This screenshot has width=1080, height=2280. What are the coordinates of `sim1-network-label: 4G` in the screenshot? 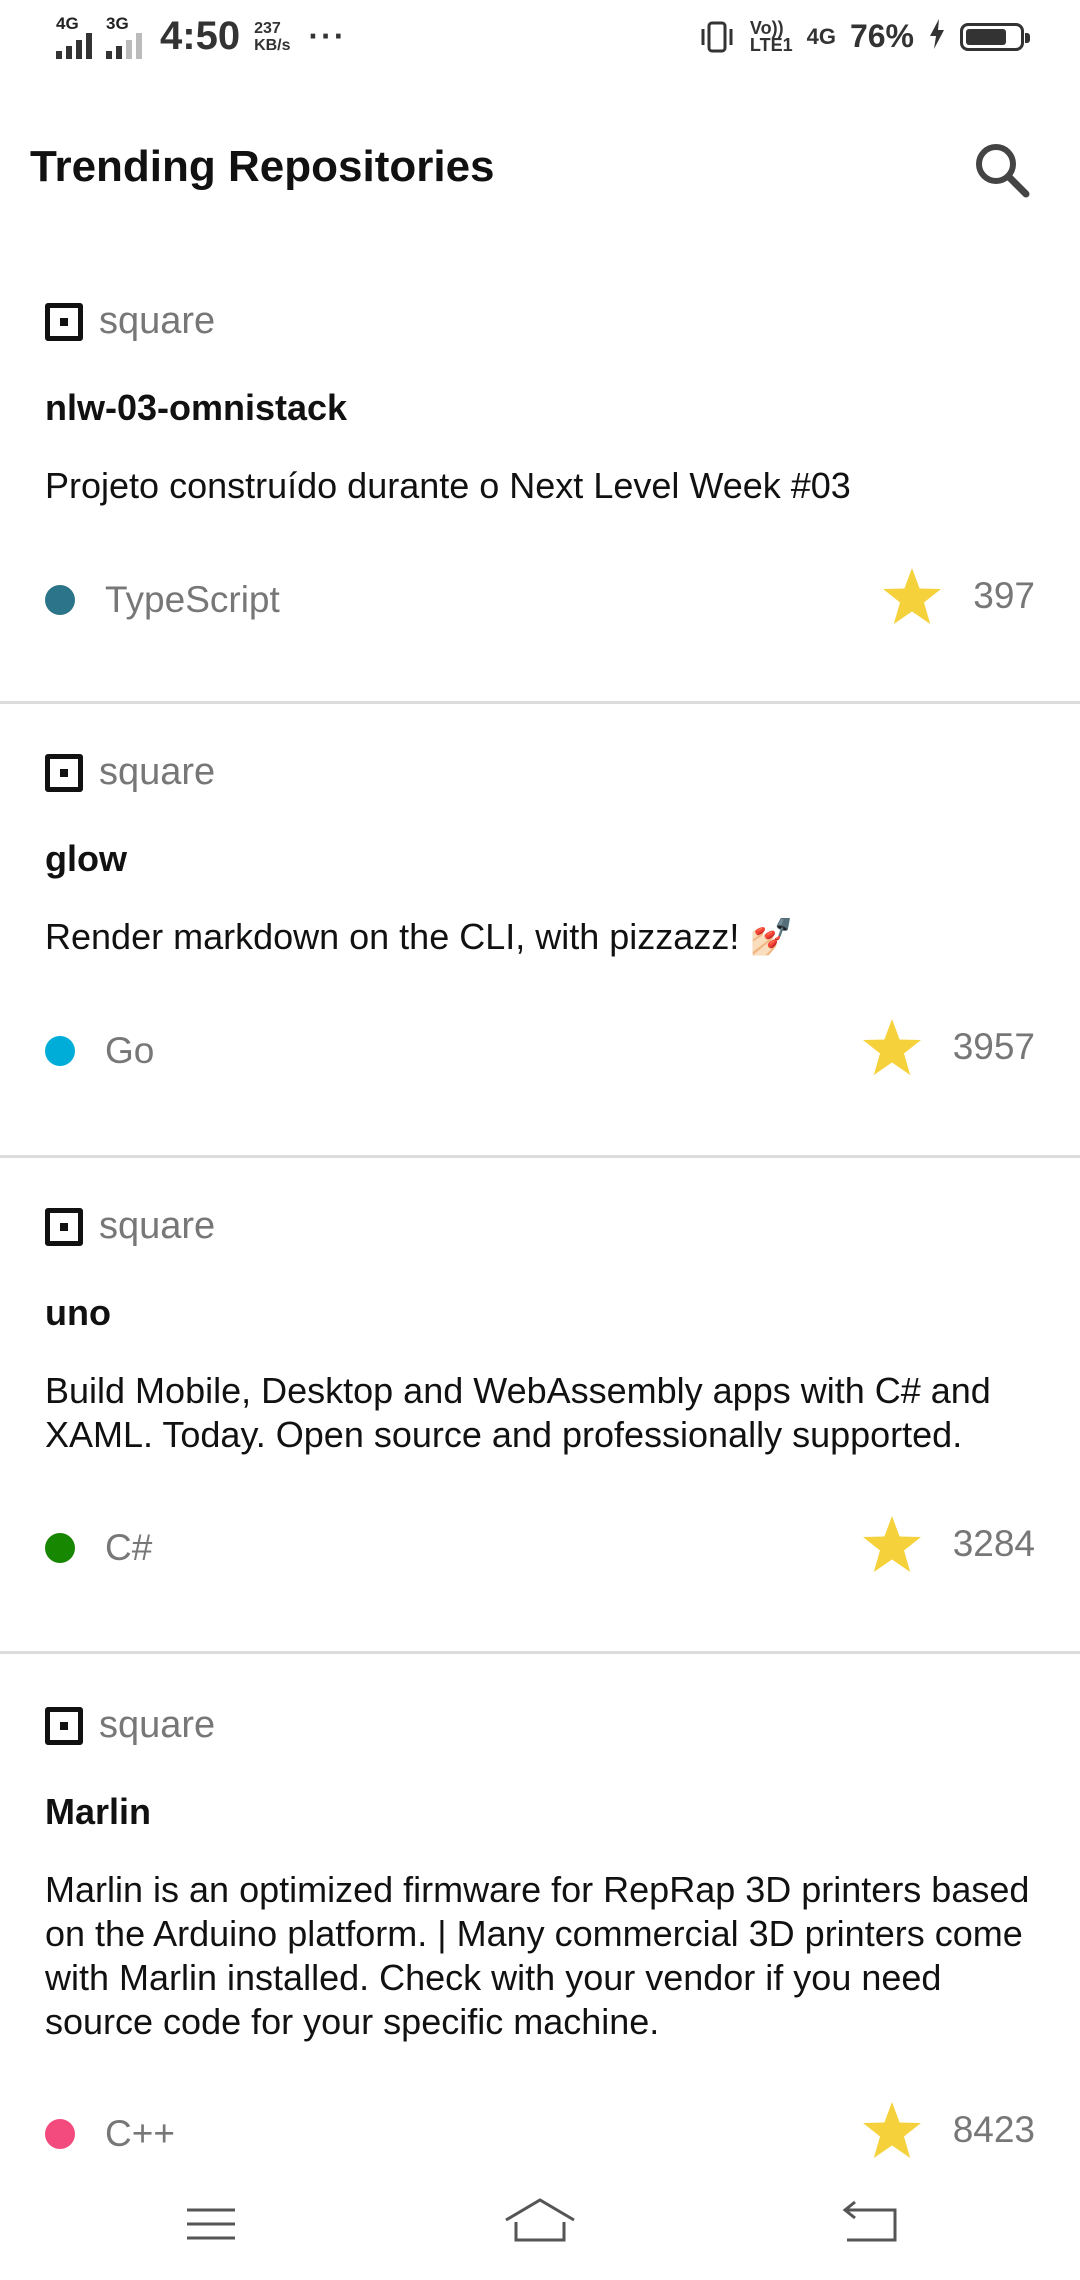 It's located at (67, 23).